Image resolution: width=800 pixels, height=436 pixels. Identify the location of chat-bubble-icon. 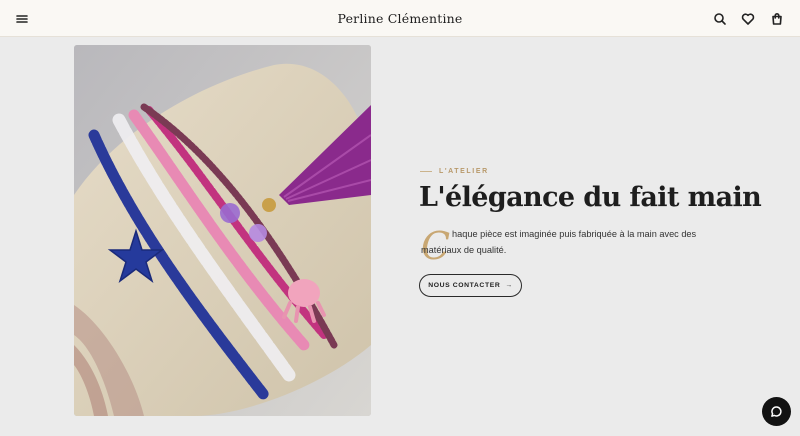
(776, 411).